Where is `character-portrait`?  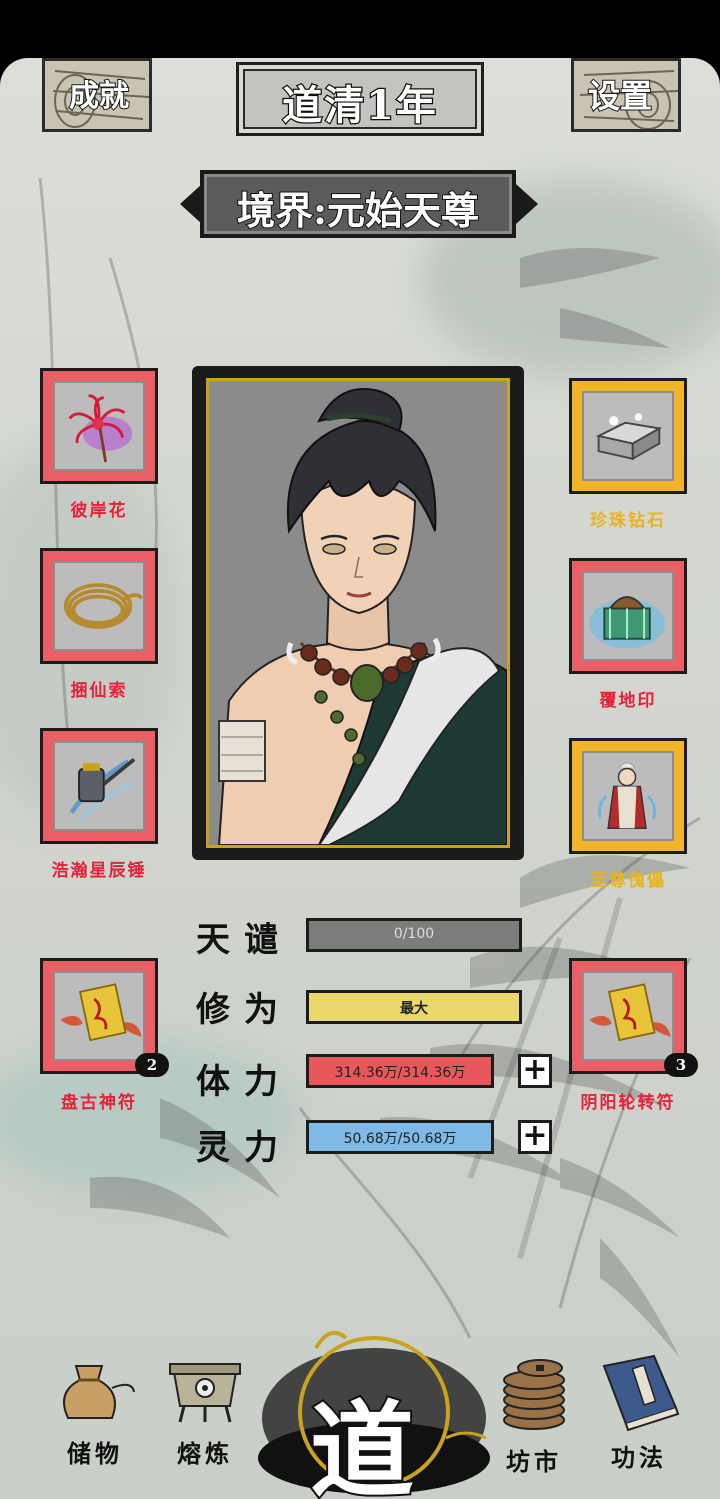 character-portrait is located at coordinates (358, 613).